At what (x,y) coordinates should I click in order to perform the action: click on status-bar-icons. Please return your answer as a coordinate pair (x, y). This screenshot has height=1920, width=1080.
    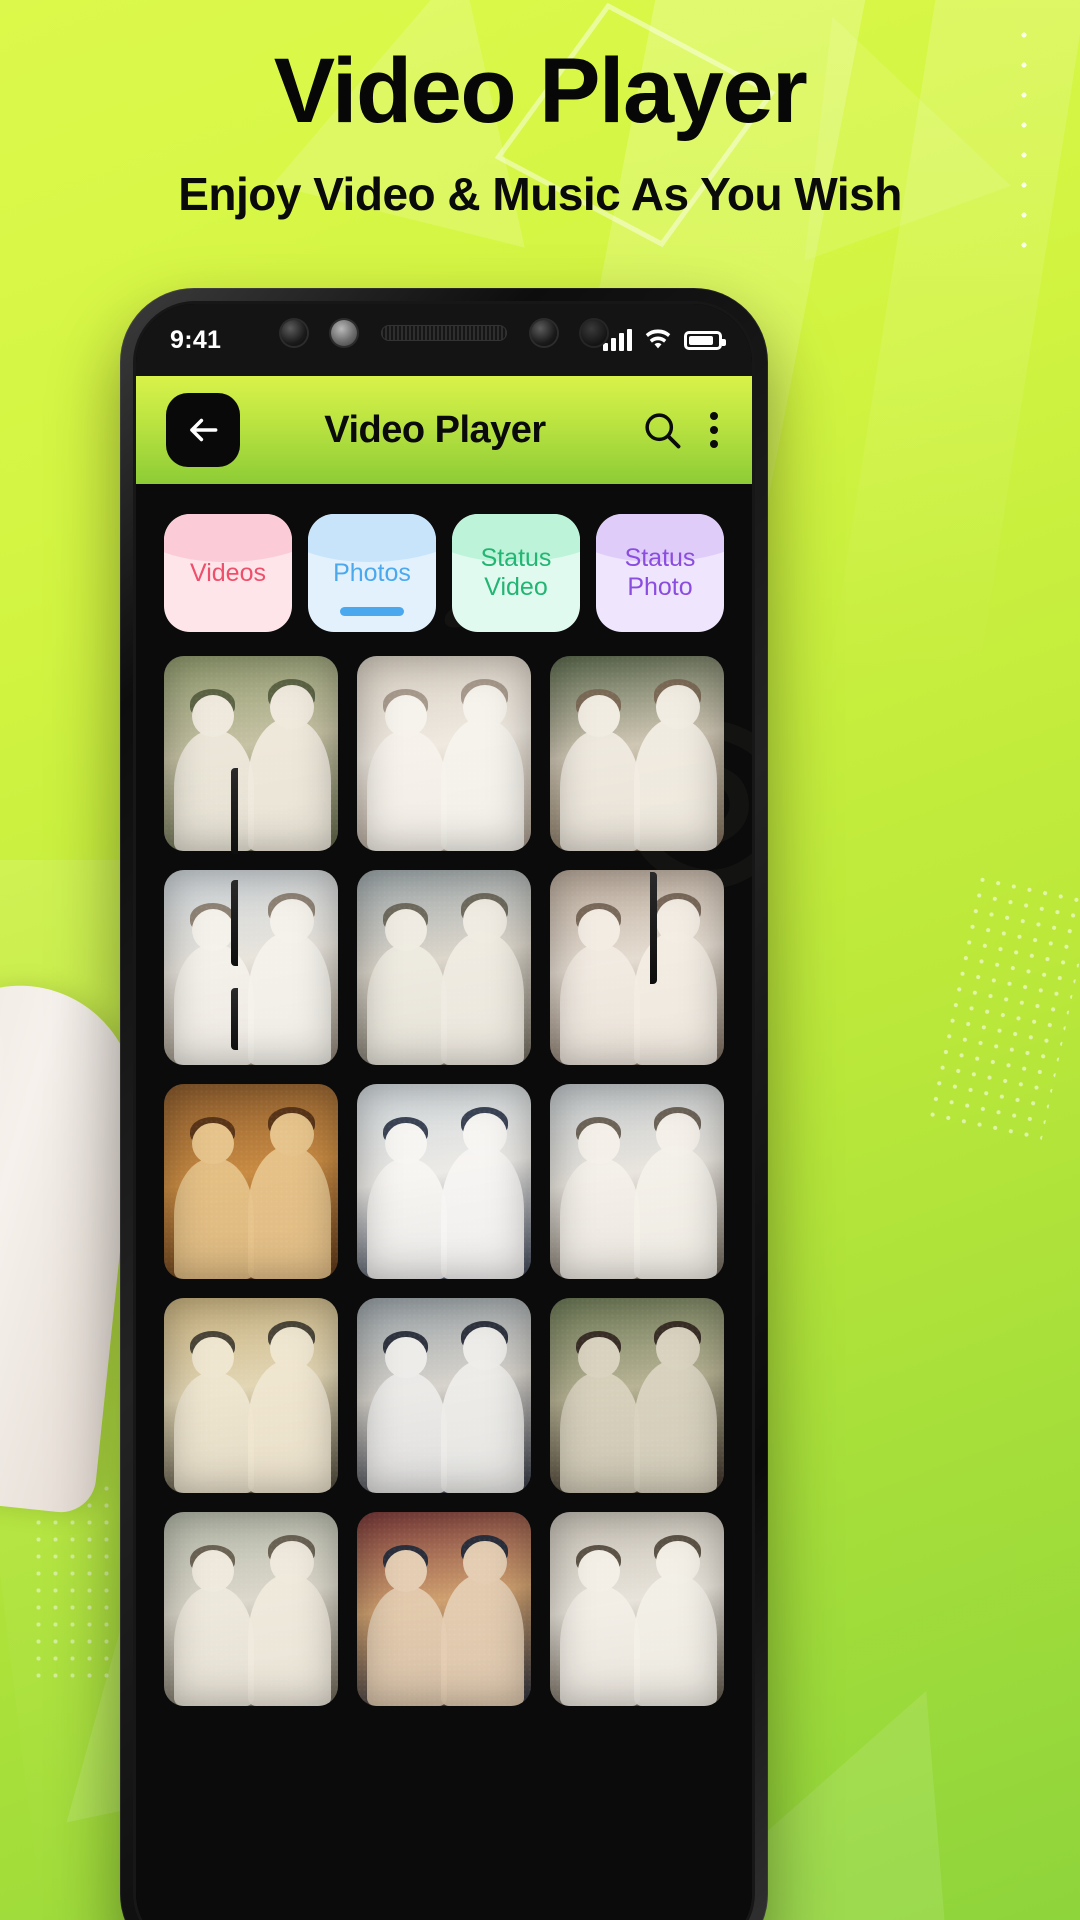
    Looking at the image, I should click on (664, 340).